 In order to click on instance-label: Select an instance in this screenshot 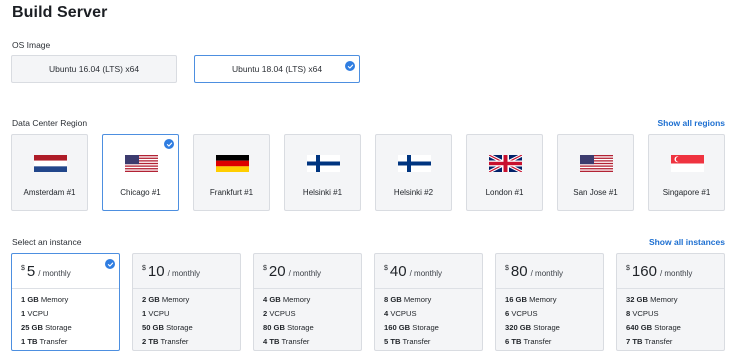, I will do `click(47, 242)`.